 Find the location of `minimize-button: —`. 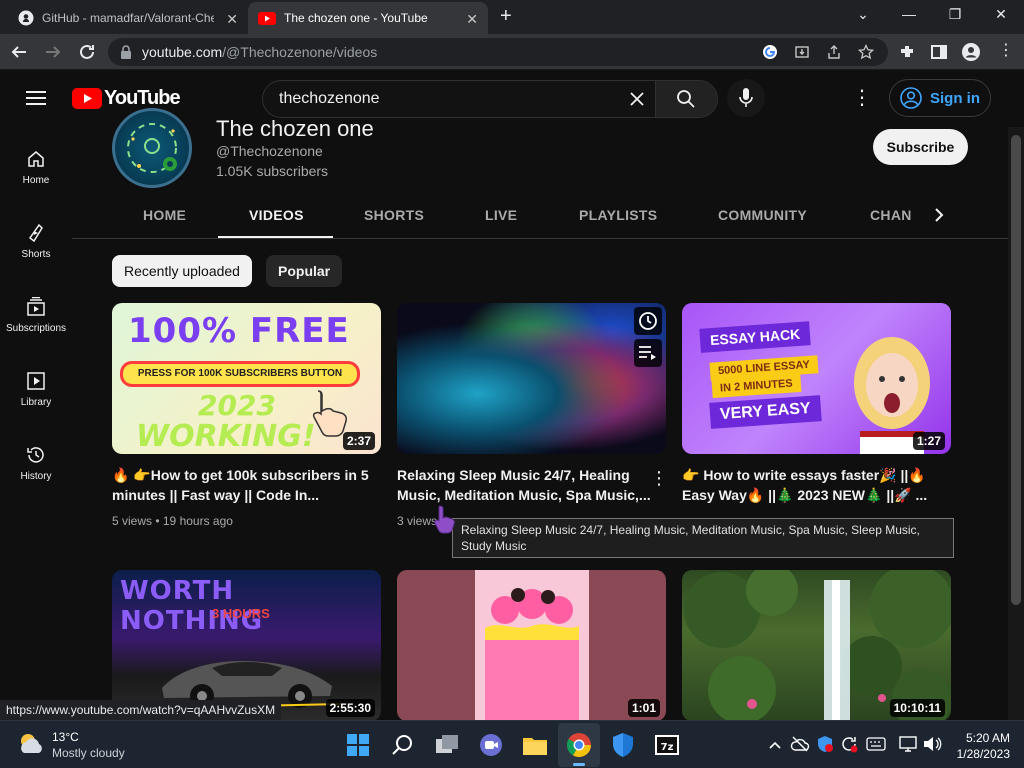

minimize-button: — is located at coordinates (909, 16).